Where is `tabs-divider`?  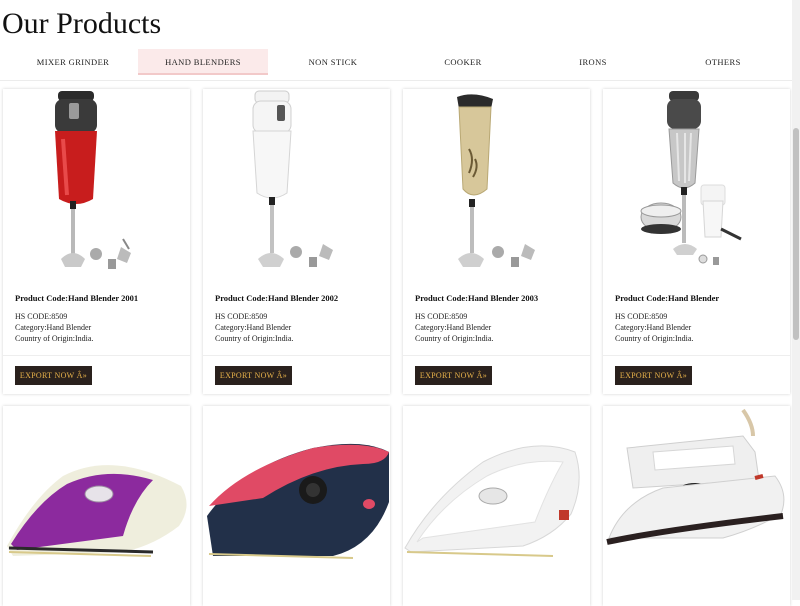
tabs-divider is located at coordinates (397, 80).